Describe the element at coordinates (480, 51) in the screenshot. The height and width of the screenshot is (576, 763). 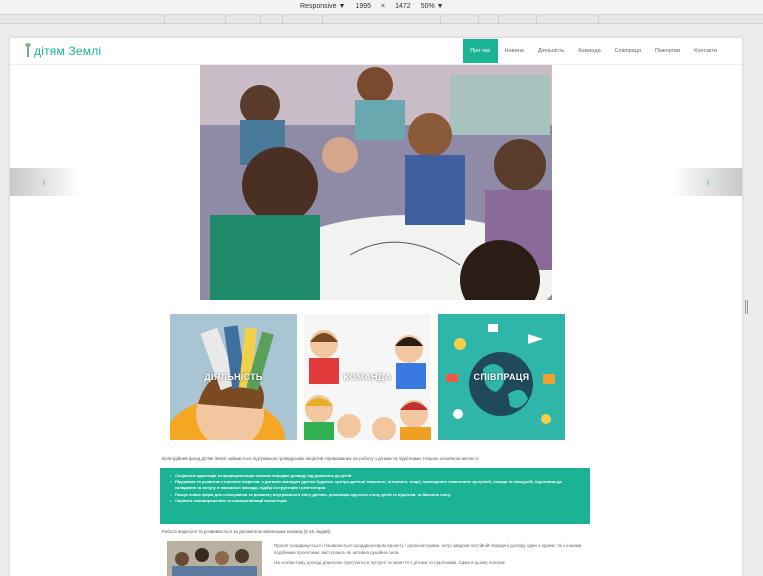
I see `nav-about: Про нас` at that location.